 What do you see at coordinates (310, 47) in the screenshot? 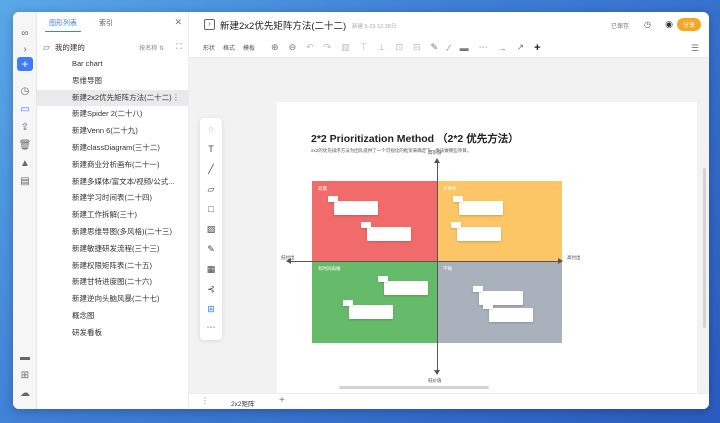
I see `undo-icon: ↶` at bounding box center [310, 47].